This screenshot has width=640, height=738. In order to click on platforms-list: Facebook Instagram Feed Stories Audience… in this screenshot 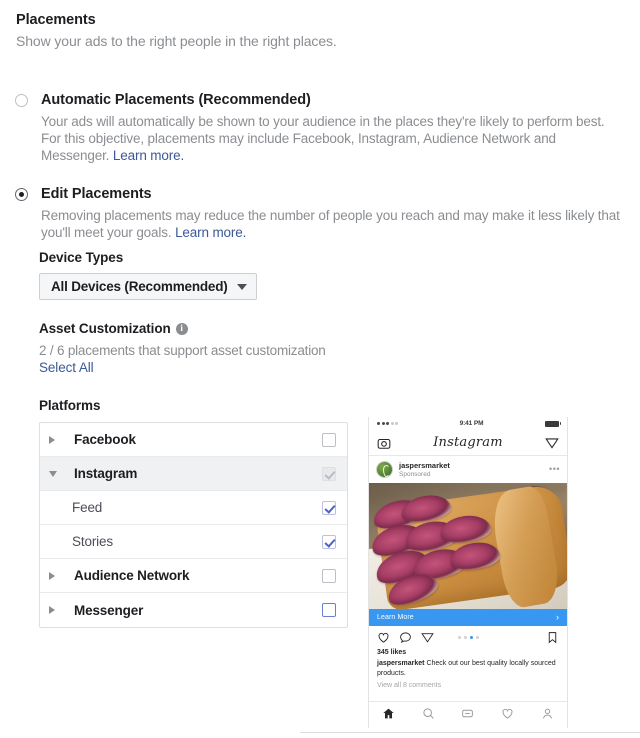, I will do `click(193, 525)`.